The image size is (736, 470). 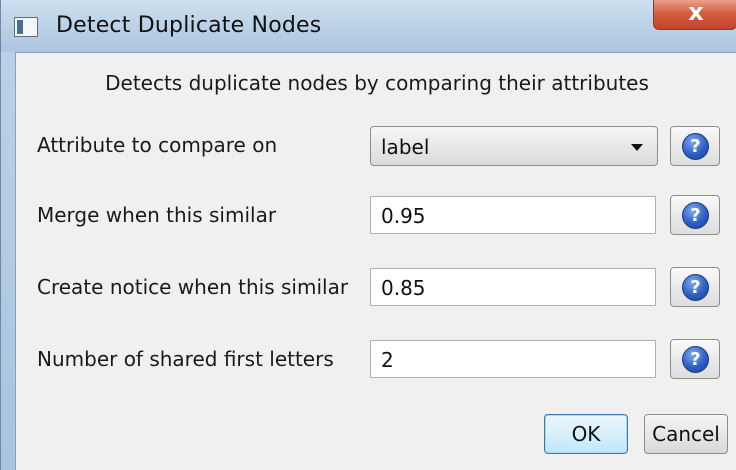 What do you see at coordinates (513, 215) in the screenshot?
I see `merge-threshold-input: 0.95` at bounding box center [513, 215].